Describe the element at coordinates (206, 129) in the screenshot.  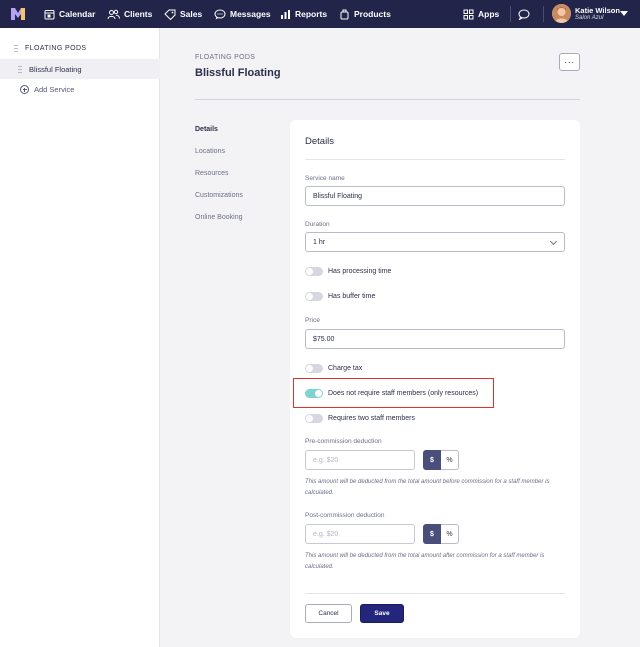
I see `section-tab-details: Details` at that location.